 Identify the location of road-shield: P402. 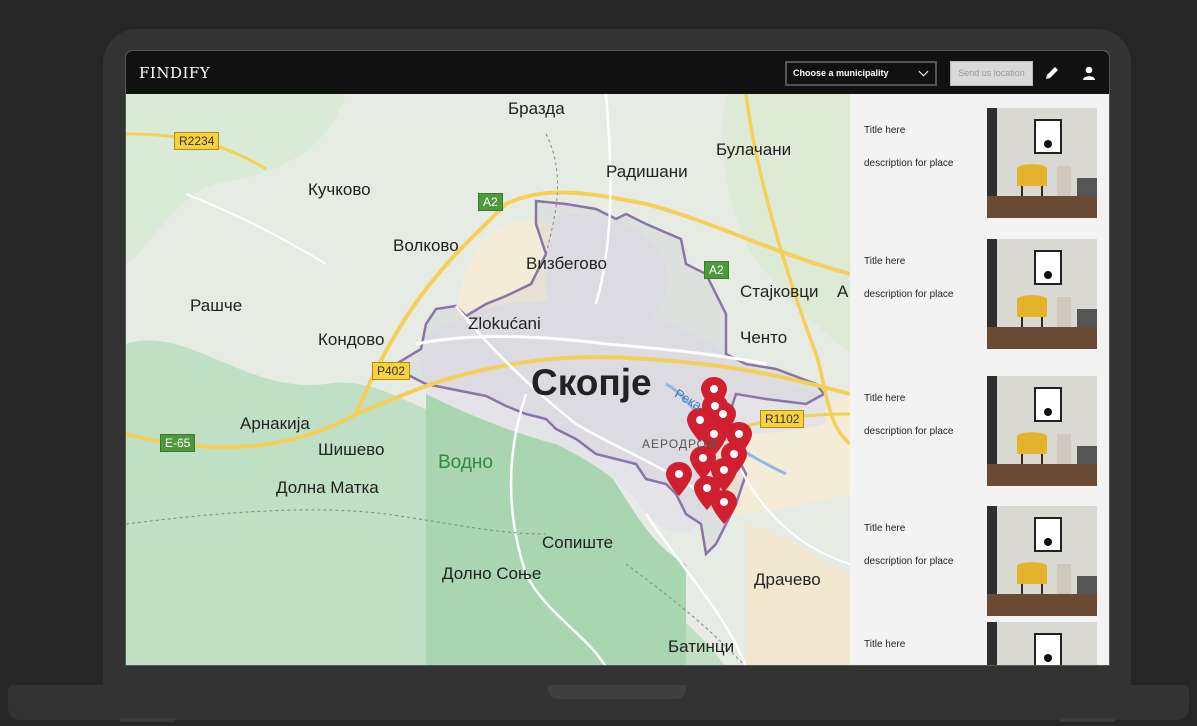
(391, 371).